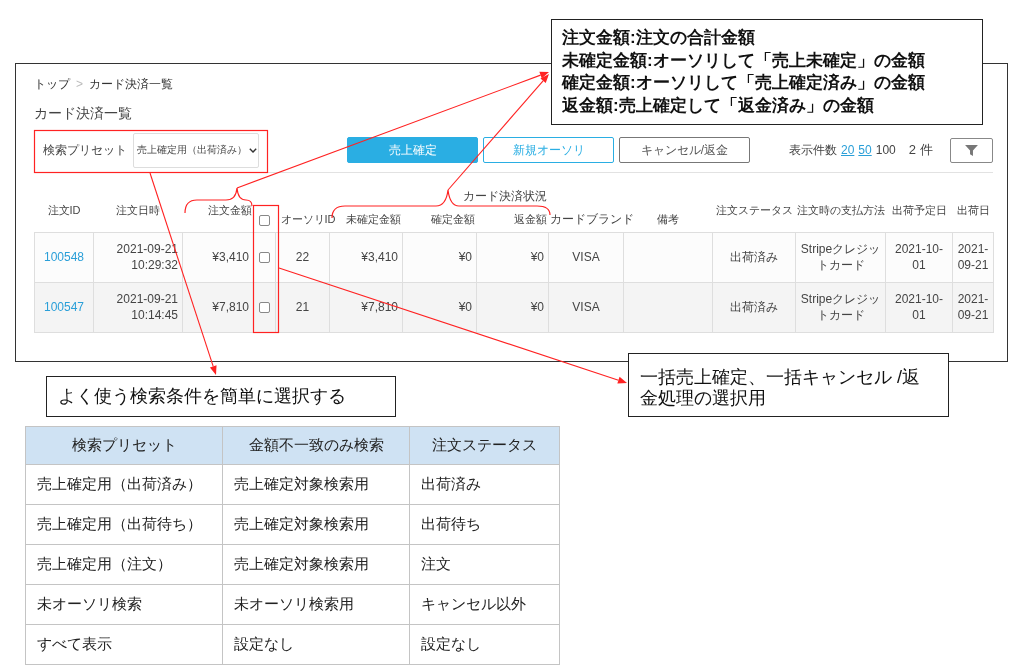 The height and width of the screenshot is (672, 1024). What do you see at coordinates (668, 219) in the screenshot?
I see `column-header: 備考` at bounding box center [668, 219].